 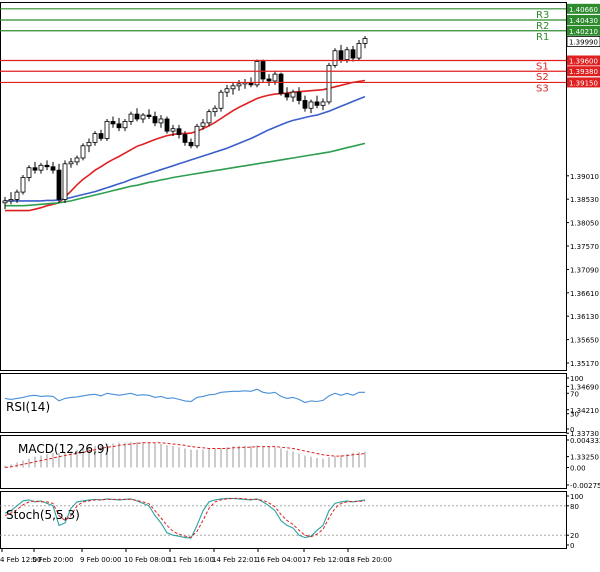 What do you see at coordinates (576, 379) in the screenshot?
I see `rsi-tick-label: 100` at bounding box center [576, 379].